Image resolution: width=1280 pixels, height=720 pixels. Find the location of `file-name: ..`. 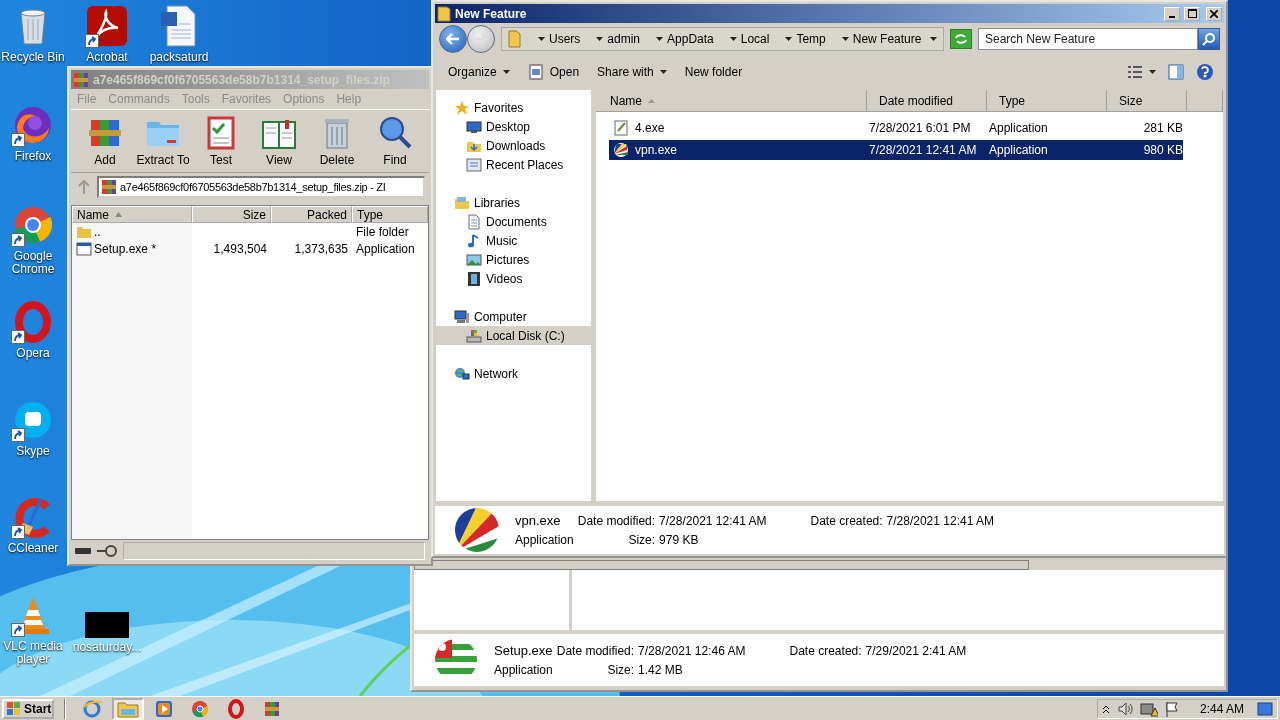

file-name: .. is located at coordinates (97, 231).